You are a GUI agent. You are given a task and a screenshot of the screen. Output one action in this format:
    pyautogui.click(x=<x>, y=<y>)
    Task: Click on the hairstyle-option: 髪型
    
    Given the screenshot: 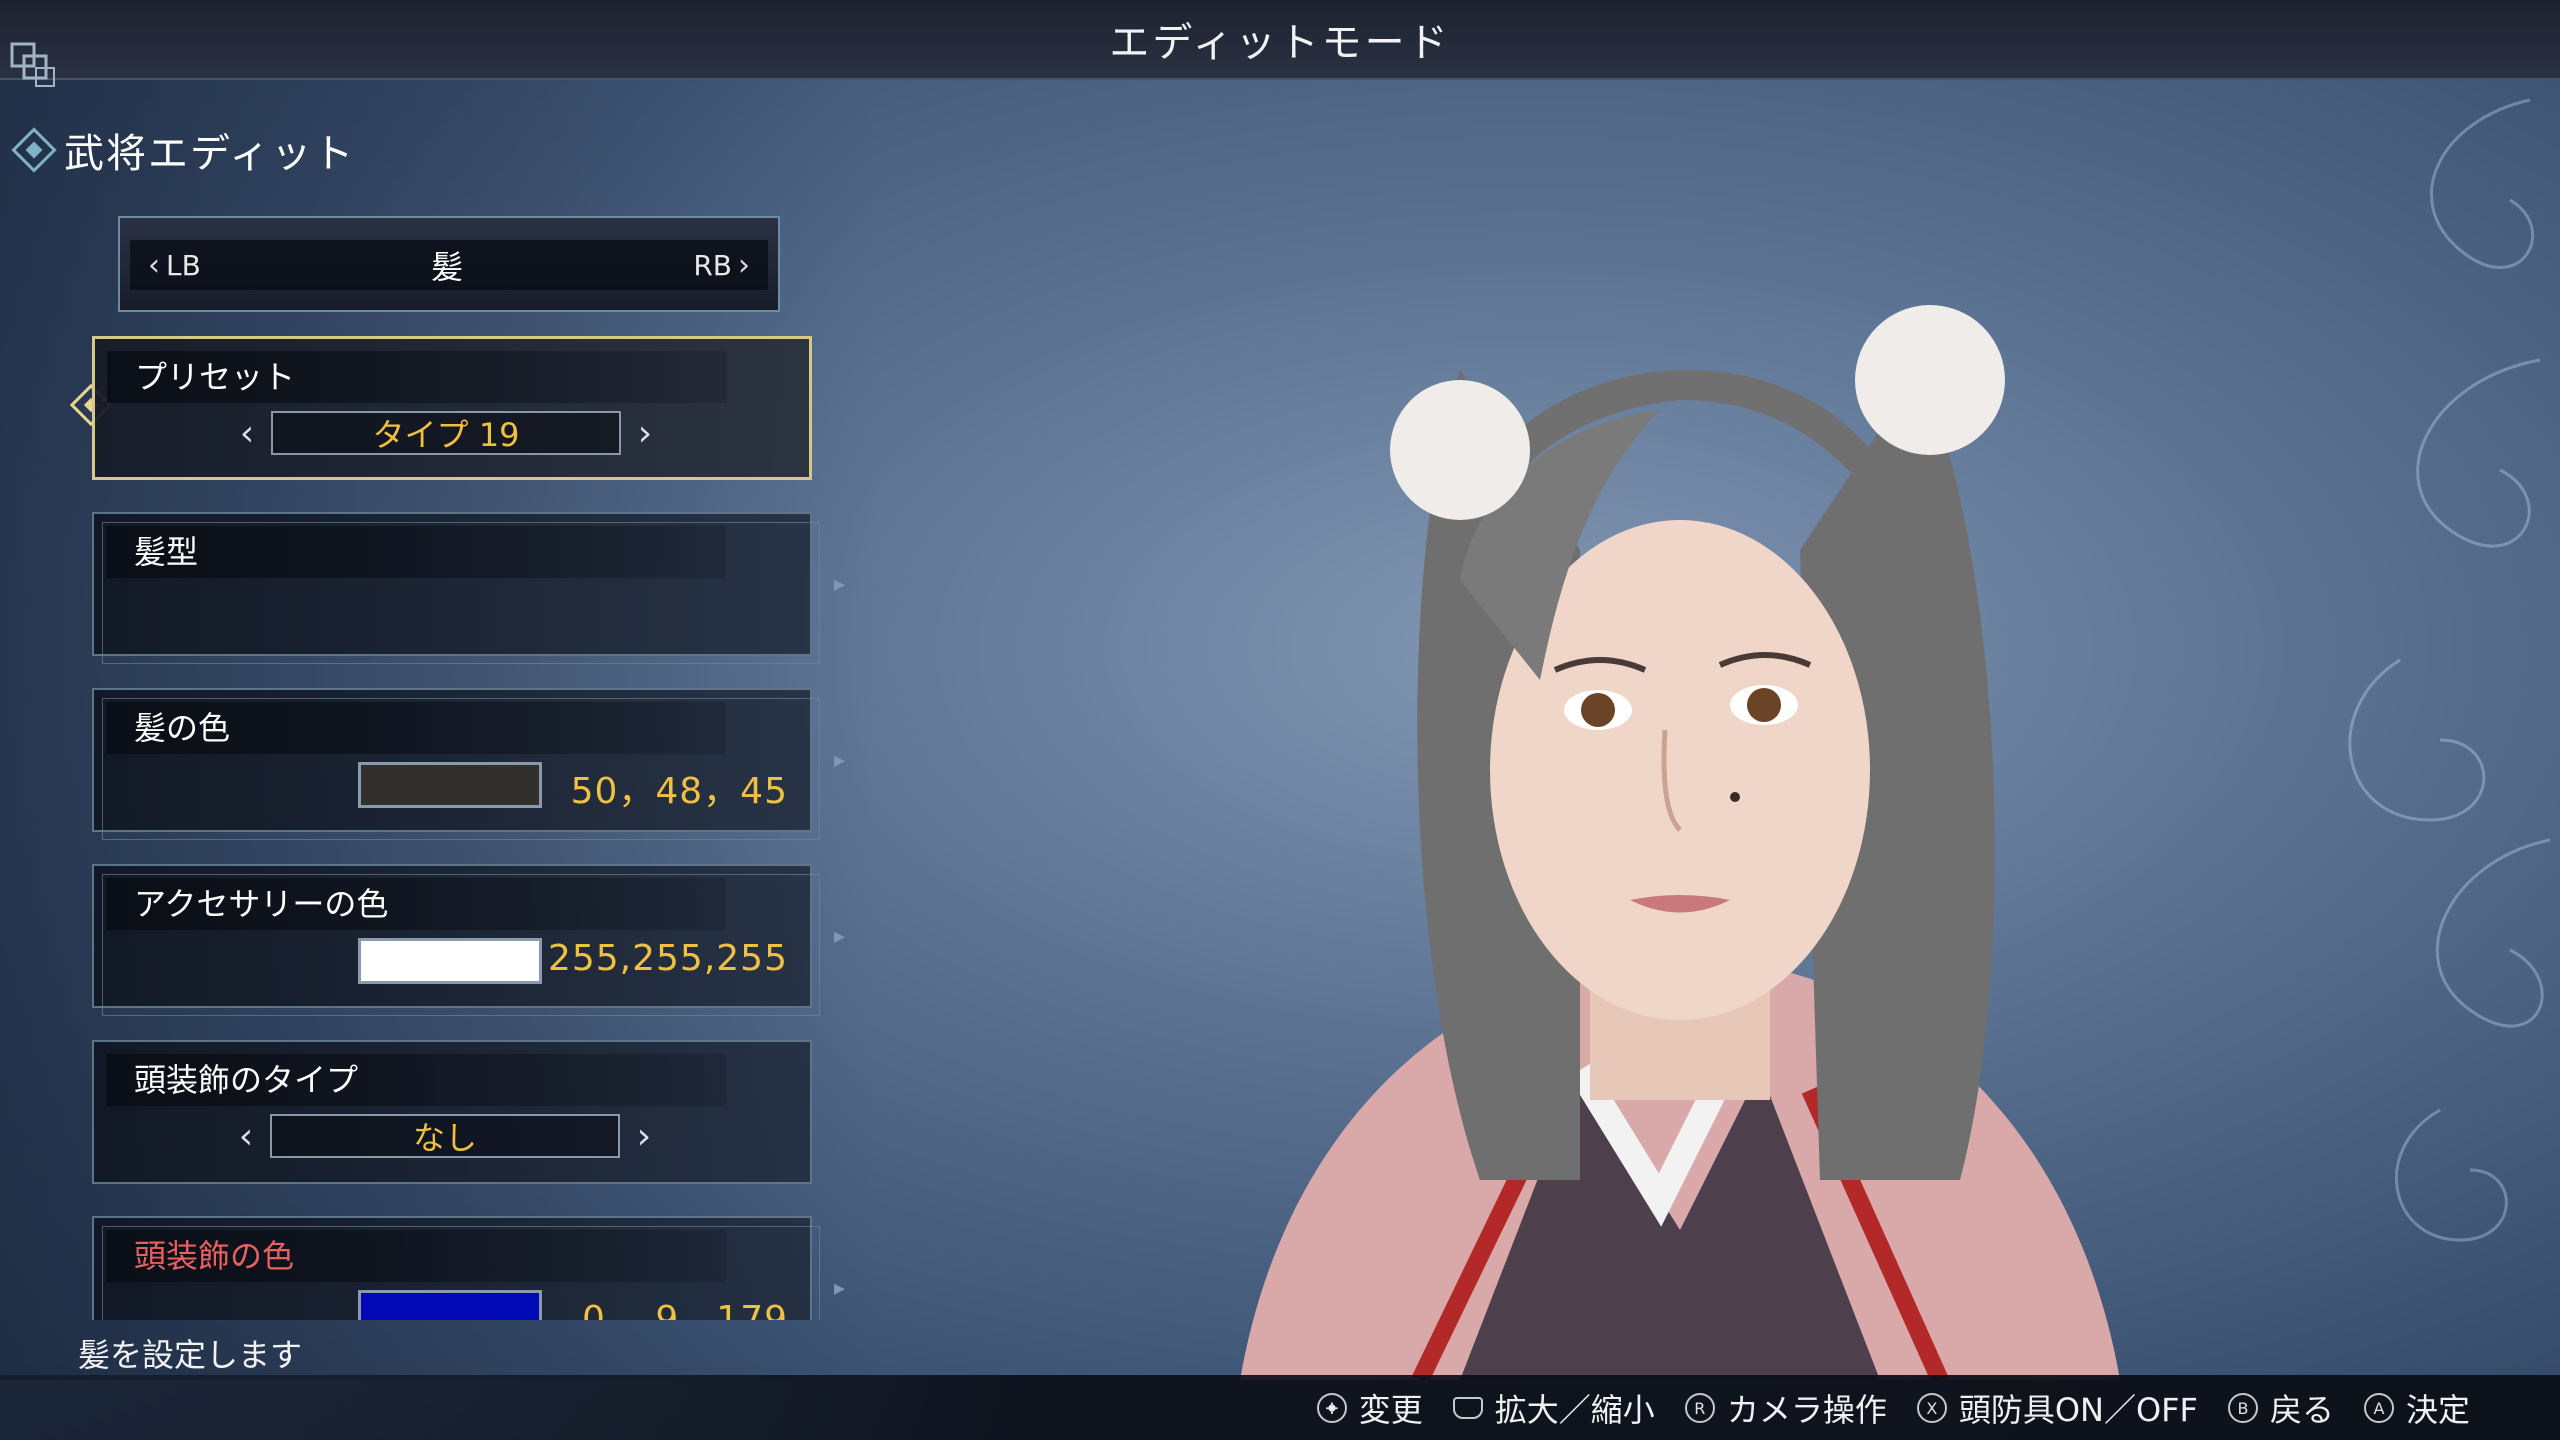 What is the action you would take?
    pyautogui.click(x=456, y=588)
    